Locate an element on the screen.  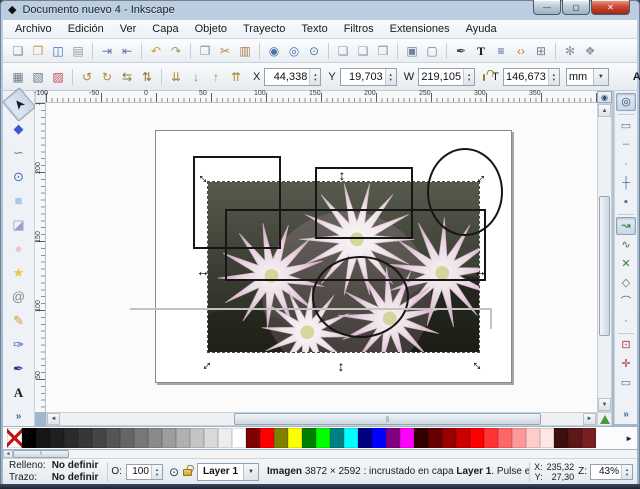
layer-visibility-eye-icon: ⊙ is located at coordinates (174, 472).